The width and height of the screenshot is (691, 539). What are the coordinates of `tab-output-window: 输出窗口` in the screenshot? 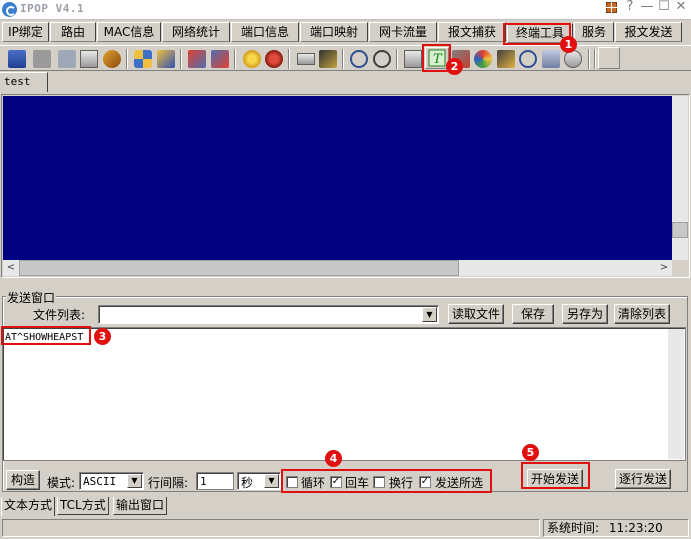 It's located at (140, 506).